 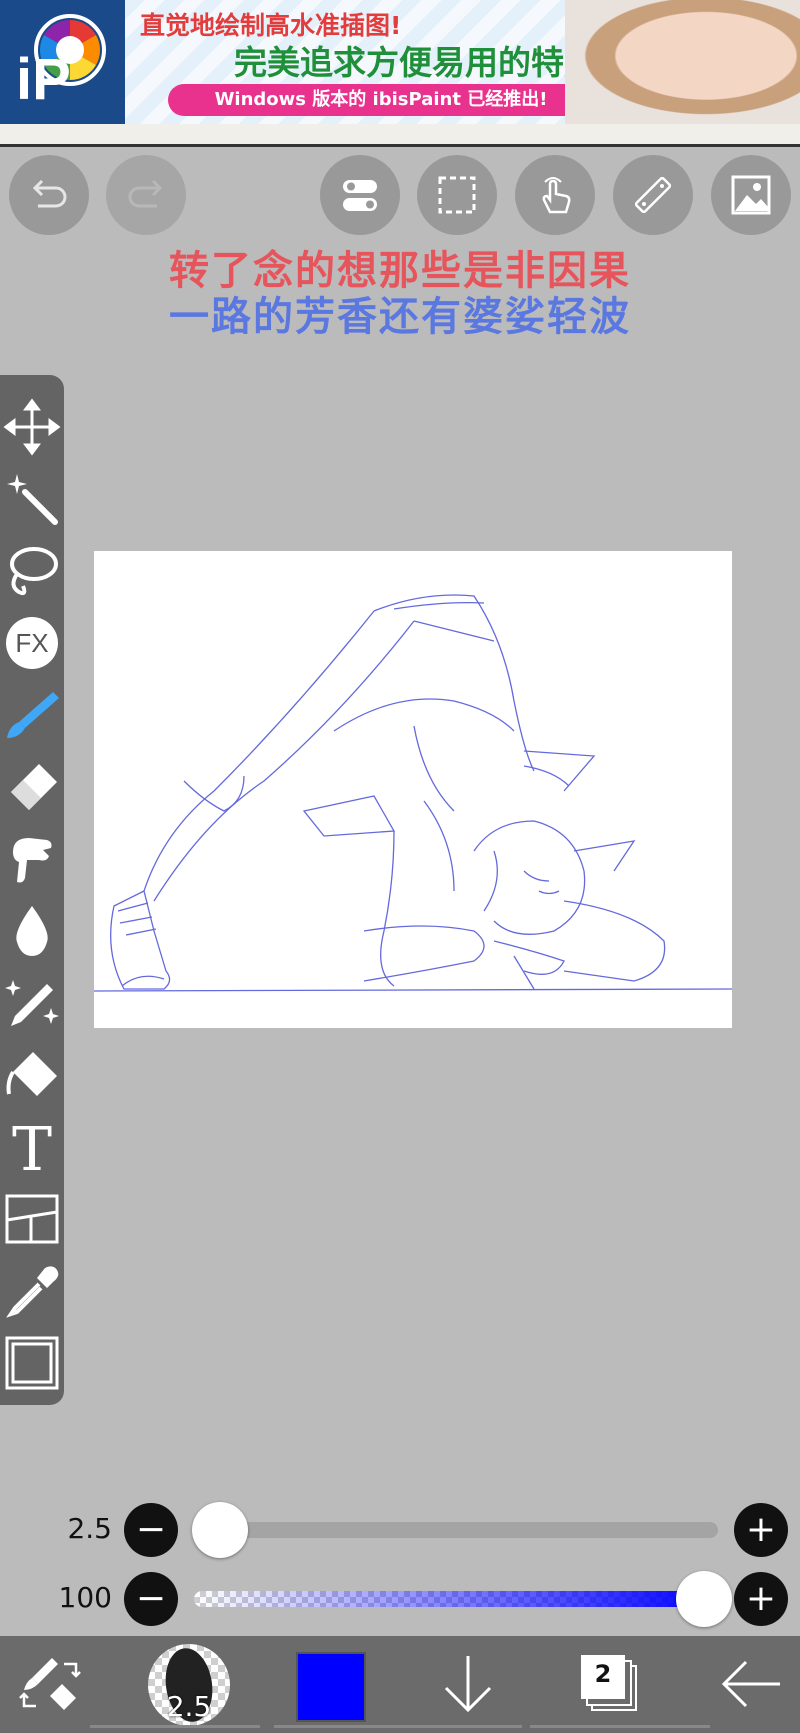 I want to click on lyric-line-2: 一路的芳香还有婆娑轻波, so click(x=400, y=316).